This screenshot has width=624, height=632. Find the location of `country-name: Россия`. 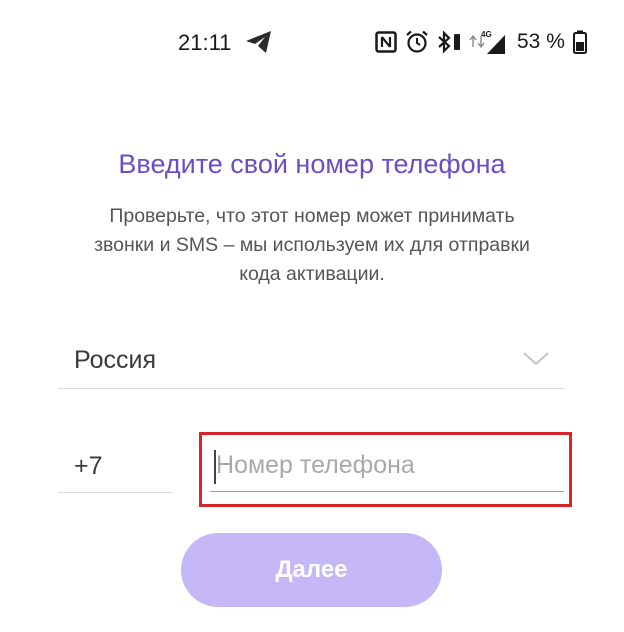

country-name: Россия is located at coordinates (115, 360).